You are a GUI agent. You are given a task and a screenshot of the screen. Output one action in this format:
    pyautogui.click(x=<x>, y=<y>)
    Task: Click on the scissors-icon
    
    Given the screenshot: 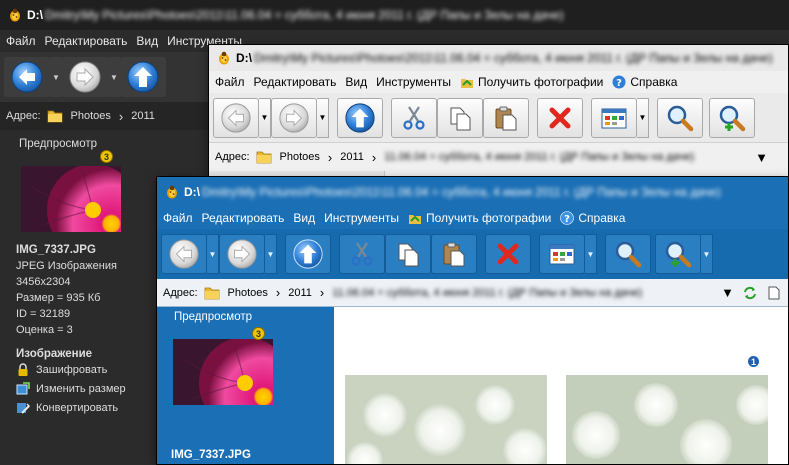 What is the action you would take?
    pyautogui.click(x=362, y=253)
    